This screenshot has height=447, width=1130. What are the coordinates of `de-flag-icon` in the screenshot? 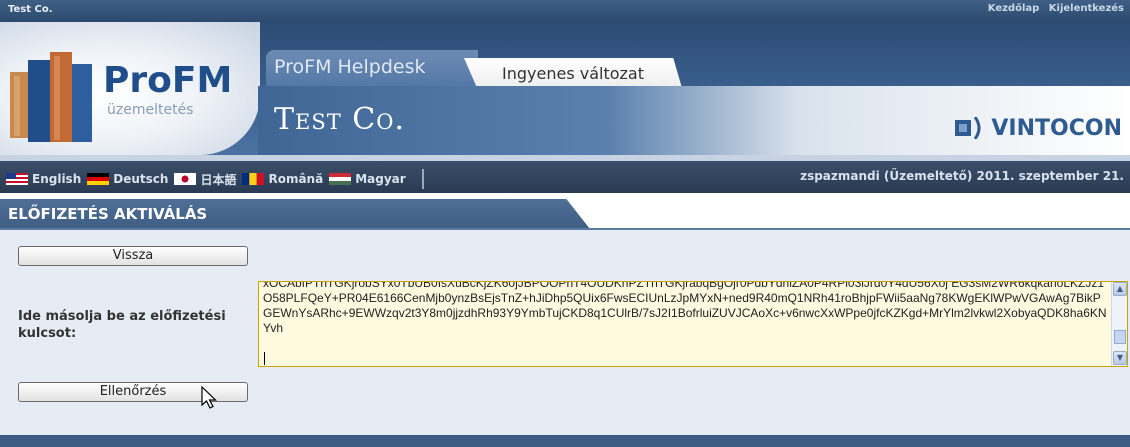 It's located at (98, 179).